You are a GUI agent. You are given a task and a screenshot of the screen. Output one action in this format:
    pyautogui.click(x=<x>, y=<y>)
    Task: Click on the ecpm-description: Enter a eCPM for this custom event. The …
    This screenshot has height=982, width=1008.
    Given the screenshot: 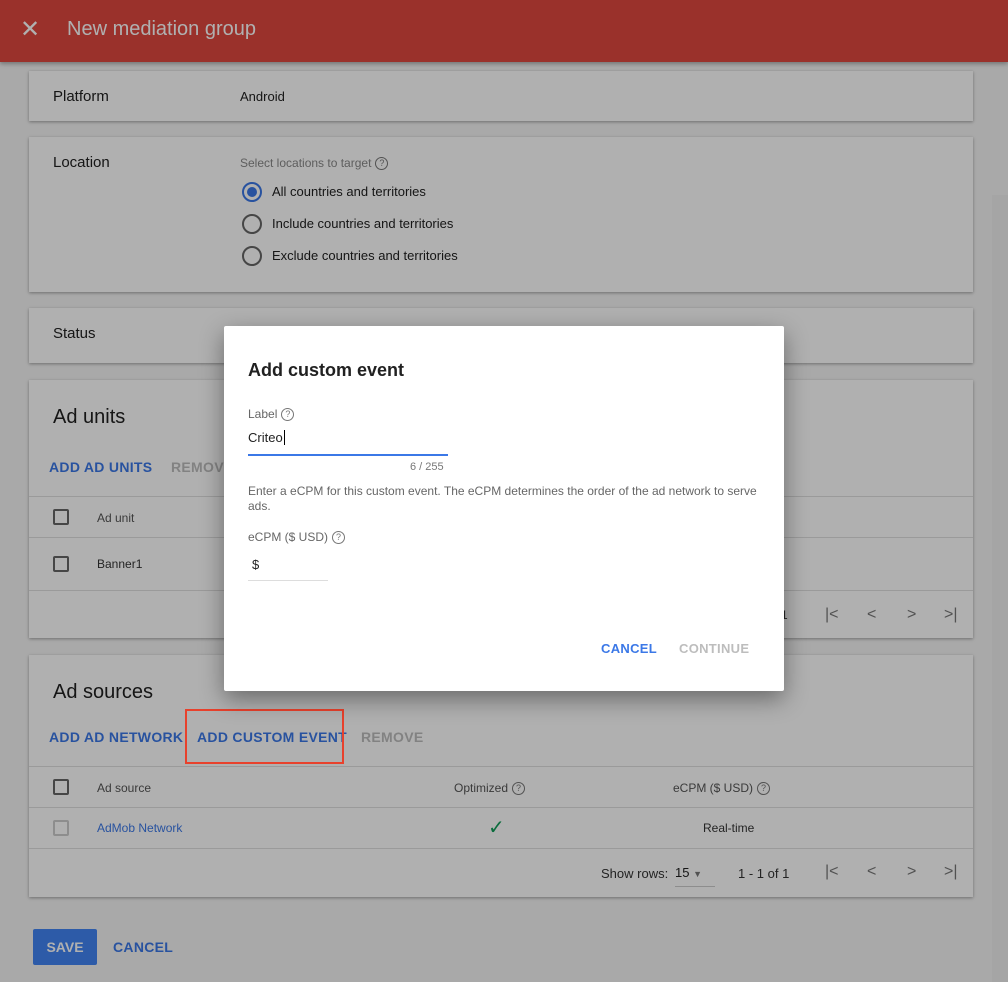 What is the action you would take?
    pyautogui.click(x=502, y=498)
    